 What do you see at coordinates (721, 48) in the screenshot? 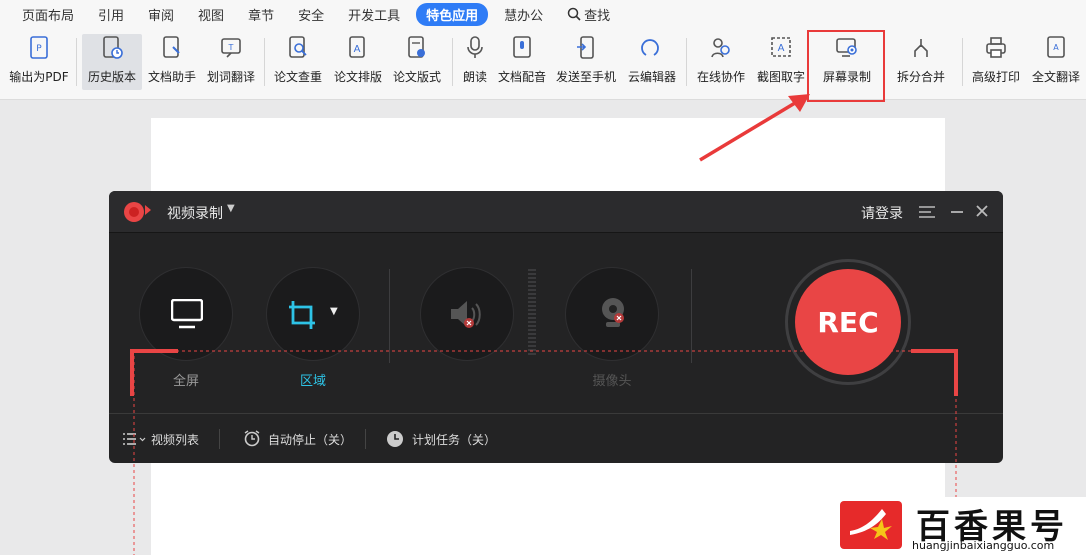
I see `collab-icon` at bounding box center [721, 48].